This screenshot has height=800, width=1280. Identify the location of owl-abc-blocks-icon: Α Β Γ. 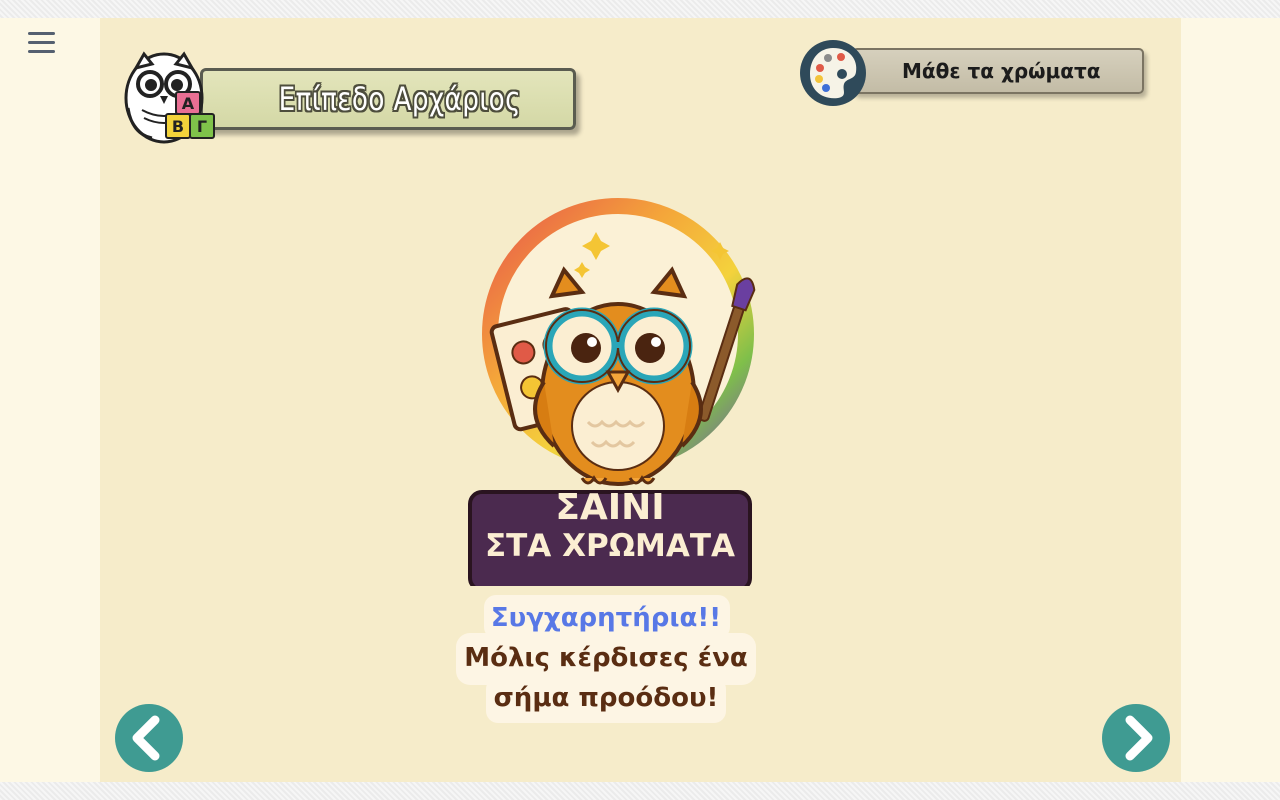
(169, 97).